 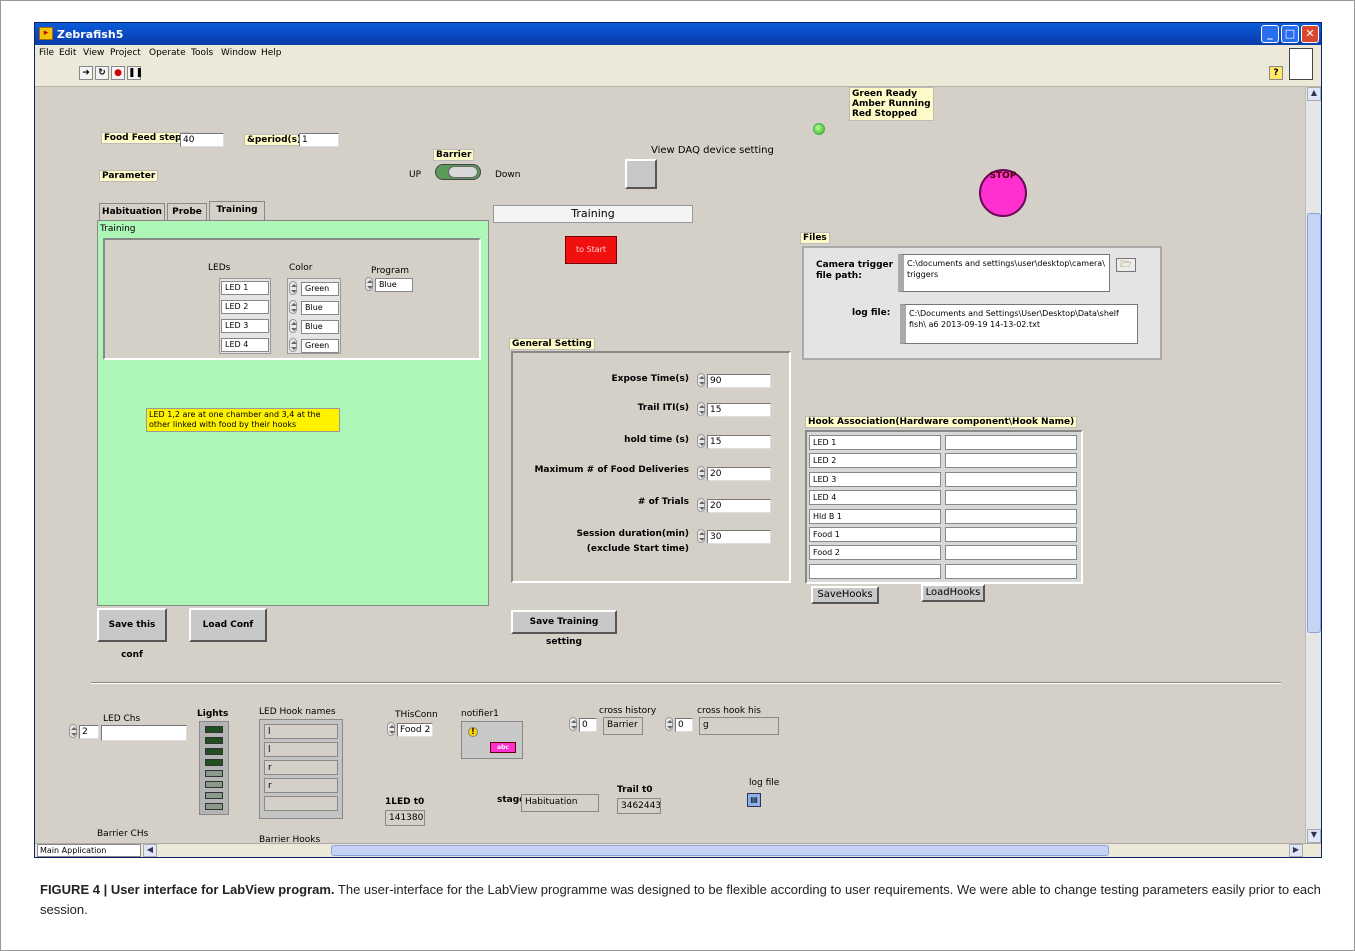 What do you see at coordinates (701, 536) in the screenshot?
I see `session-duration-spinner` at bounding box center [701, 536].